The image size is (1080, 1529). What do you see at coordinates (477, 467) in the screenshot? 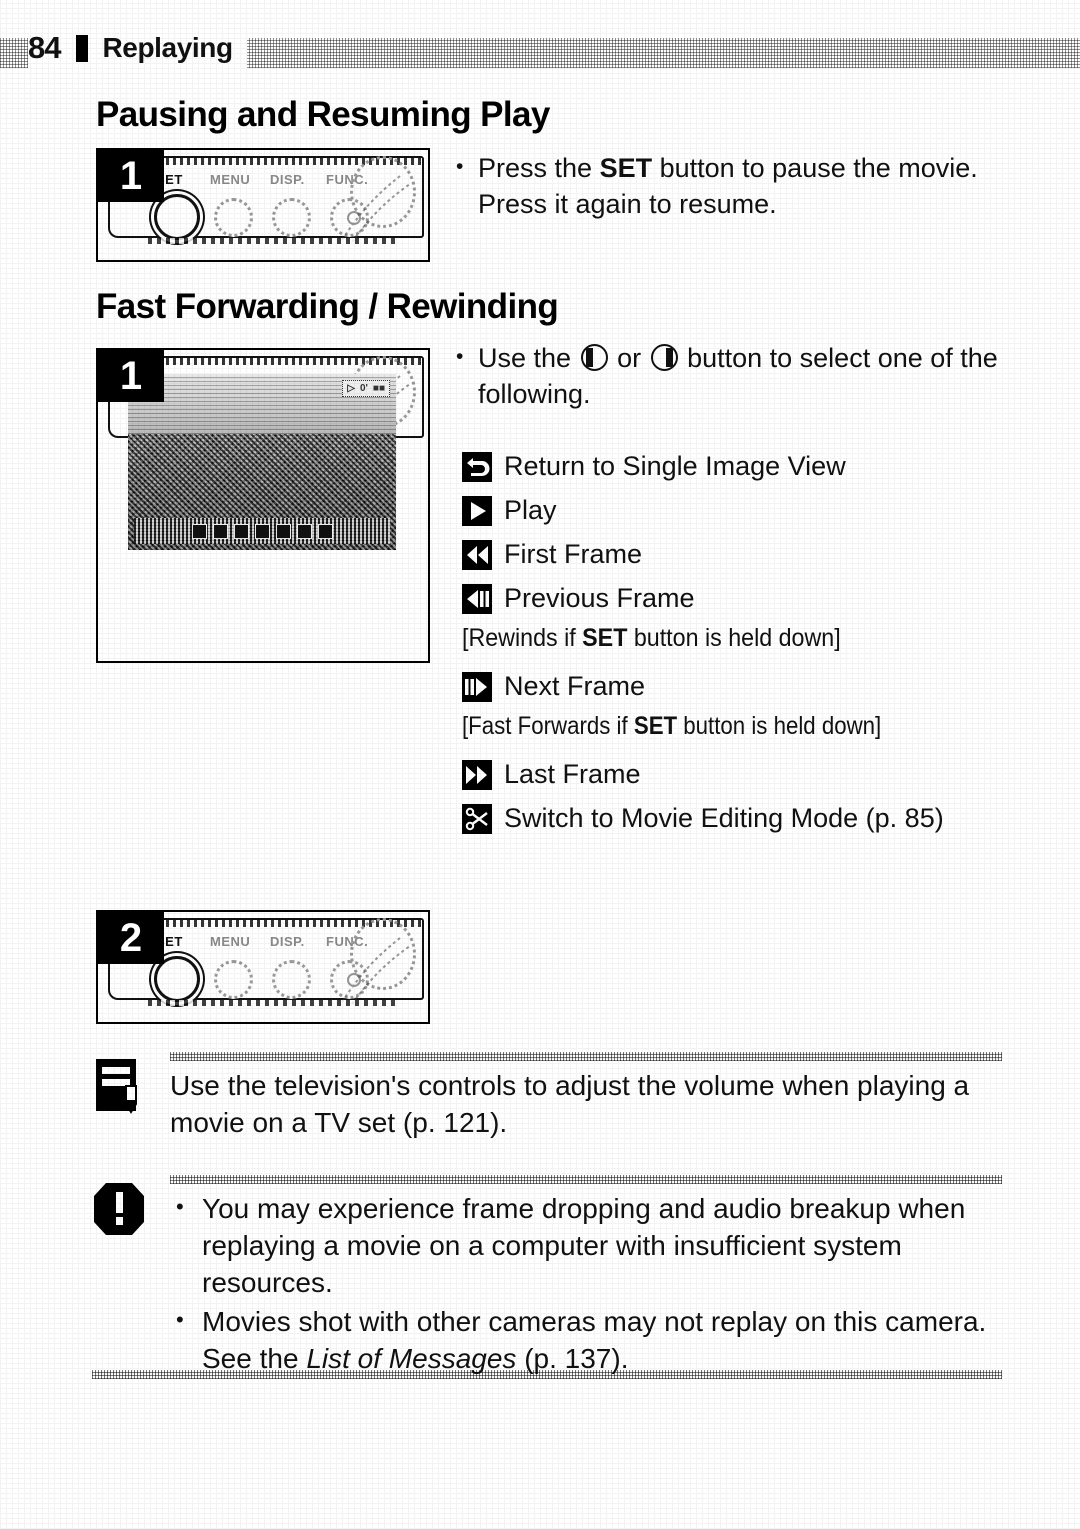
I see `return-arrow-icon` at bounding box center [477, 467].